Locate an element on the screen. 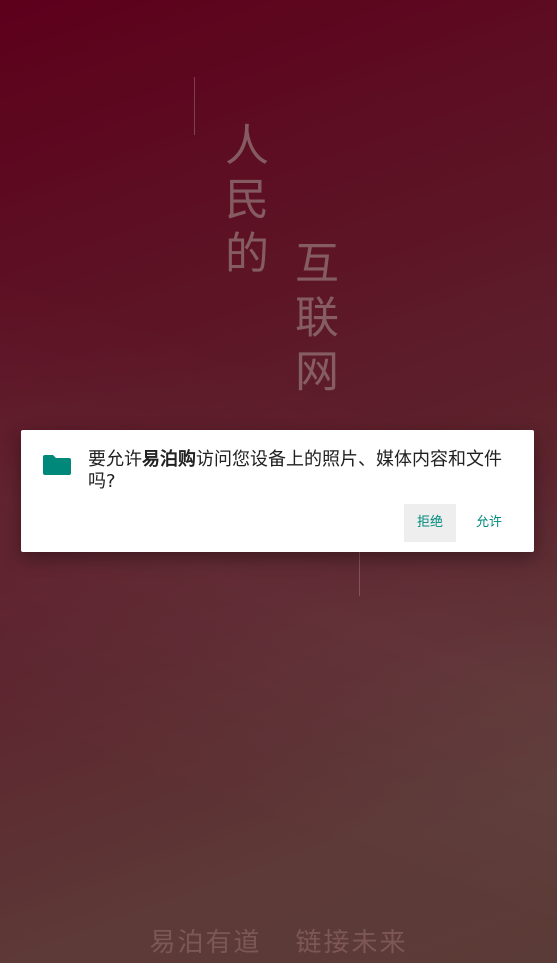  dialog-buttons: 拒绝 允许 is located at coordinates (462, 523).